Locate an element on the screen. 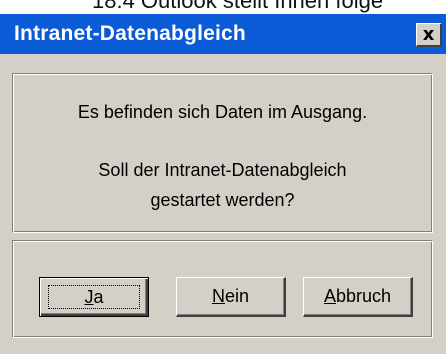 Image resolution: width=446 pixels, height=354 pixels. cancel-button-label: Abbruch is located at coordinates (357, 296).